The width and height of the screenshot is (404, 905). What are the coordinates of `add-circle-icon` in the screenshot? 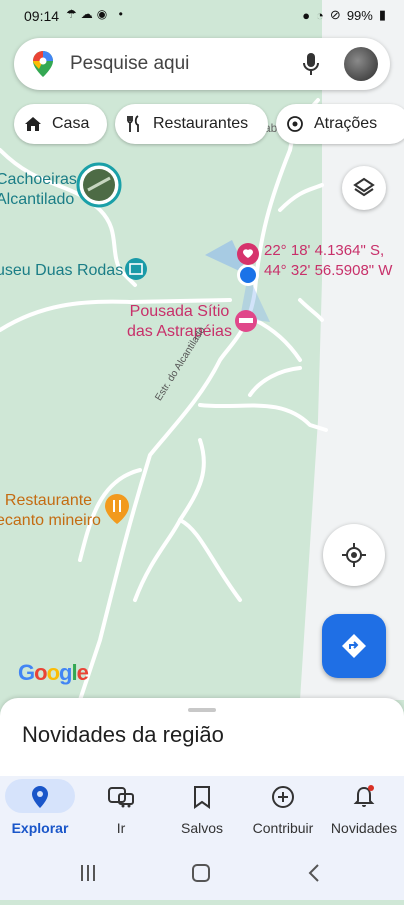 It's located at (283, 797).